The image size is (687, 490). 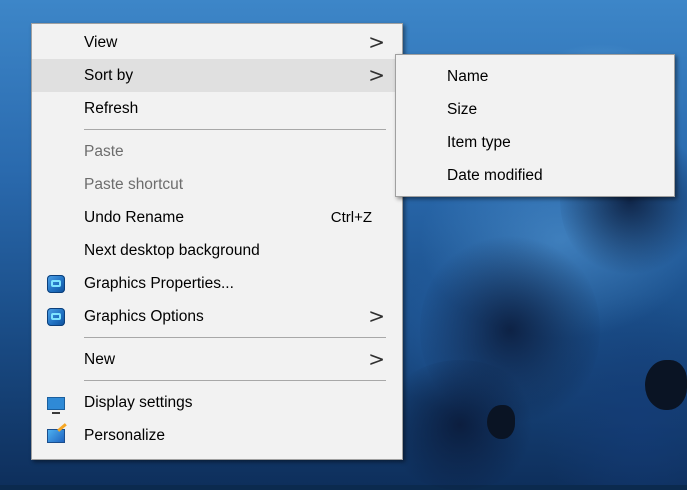 What do you see at coordinates (217, 108) in the screenshot?
I see `menu-item-refresh: Refresh` at bounding box center [217, 108].